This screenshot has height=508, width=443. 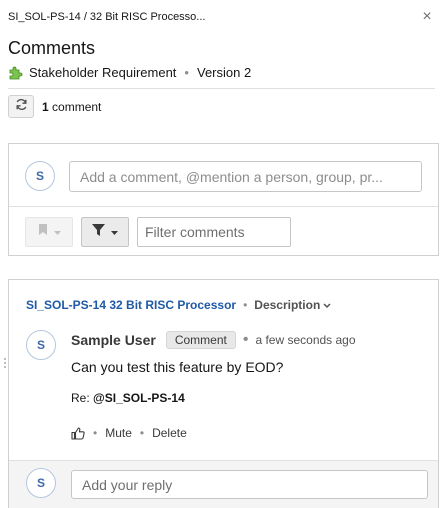 I want to click on comment-reference: Re: @SI_SOL-PS-14, so click(x=128, y=398).